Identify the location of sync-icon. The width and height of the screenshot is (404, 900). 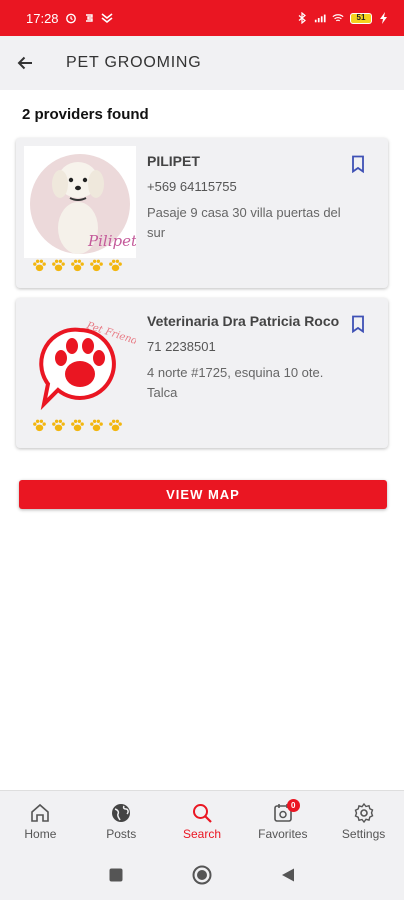
(89, 18).